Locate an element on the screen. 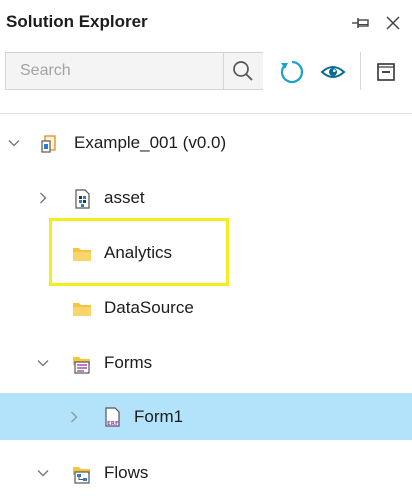  view-toggle-button is located at coordinates (333, 72).